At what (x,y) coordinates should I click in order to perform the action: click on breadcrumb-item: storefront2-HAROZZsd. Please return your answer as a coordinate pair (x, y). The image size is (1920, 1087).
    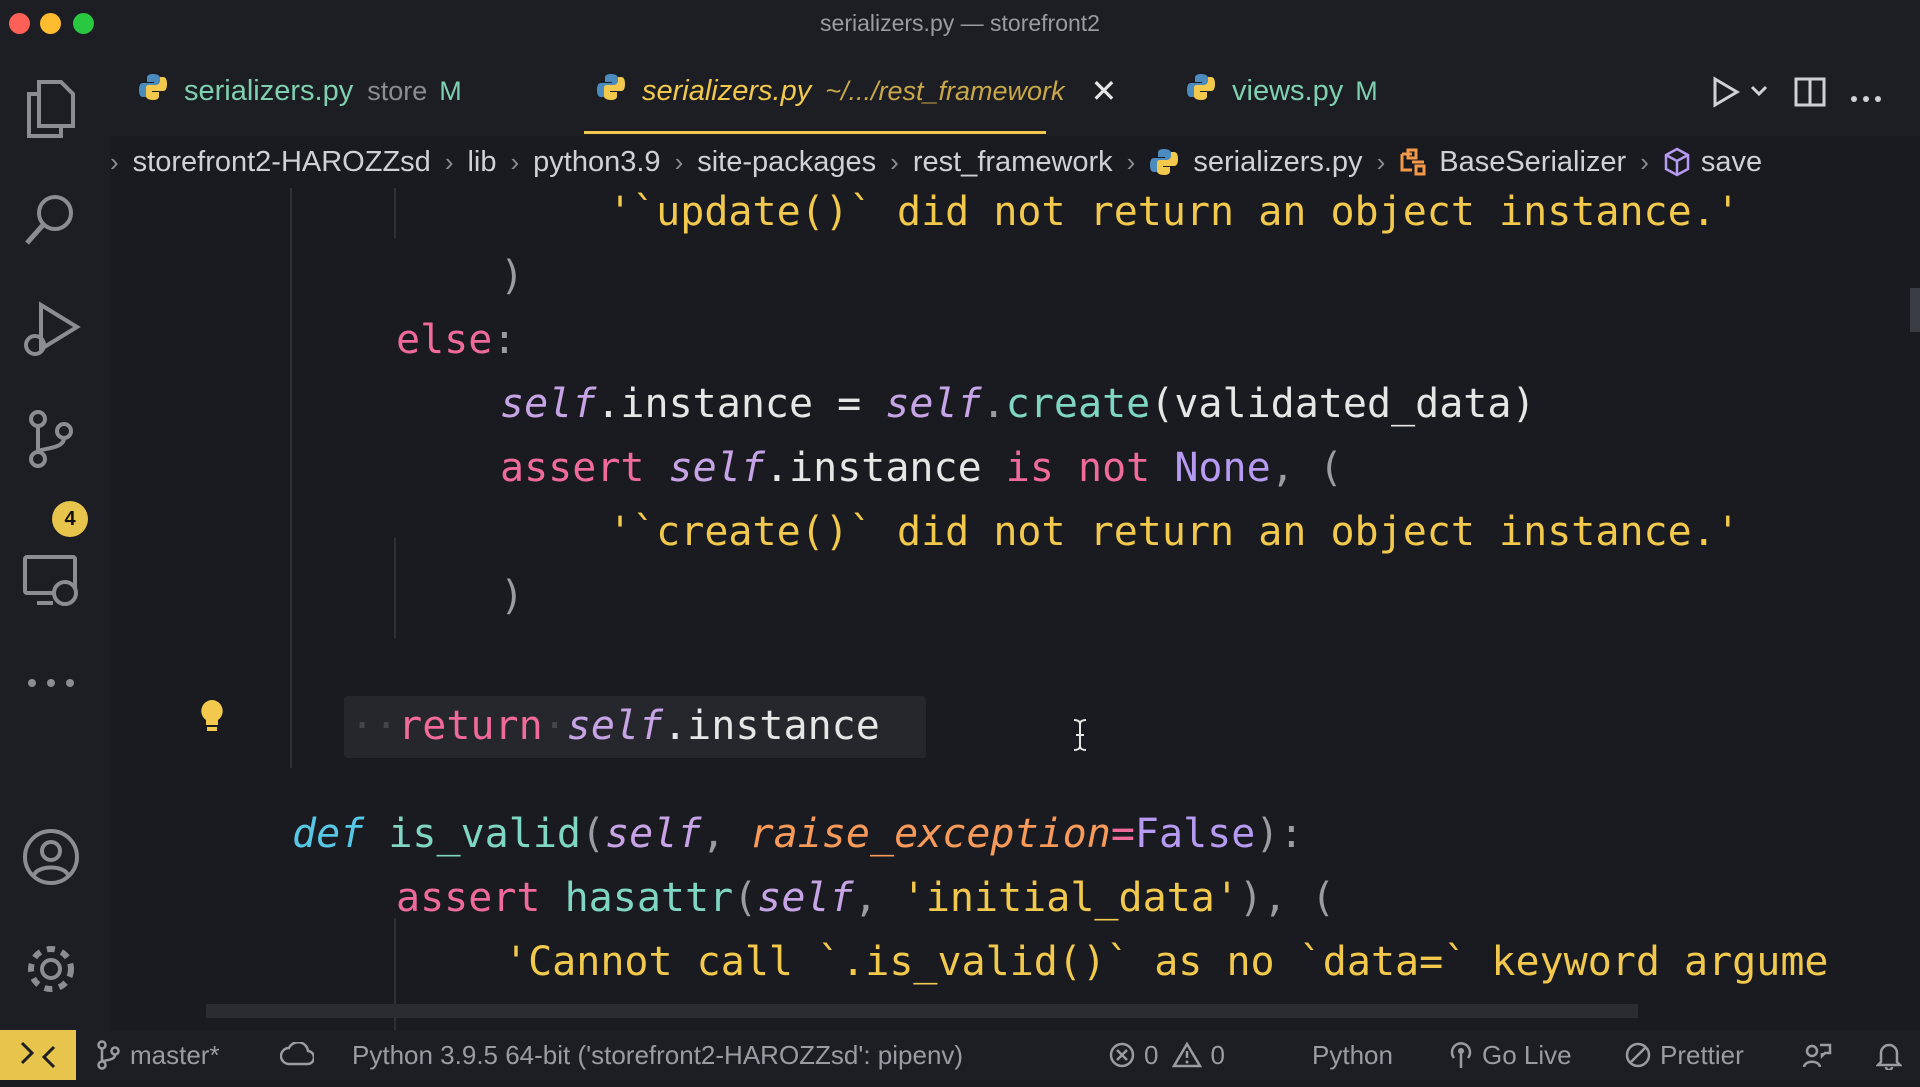
    Looking at the image, I should click on (282, 162).